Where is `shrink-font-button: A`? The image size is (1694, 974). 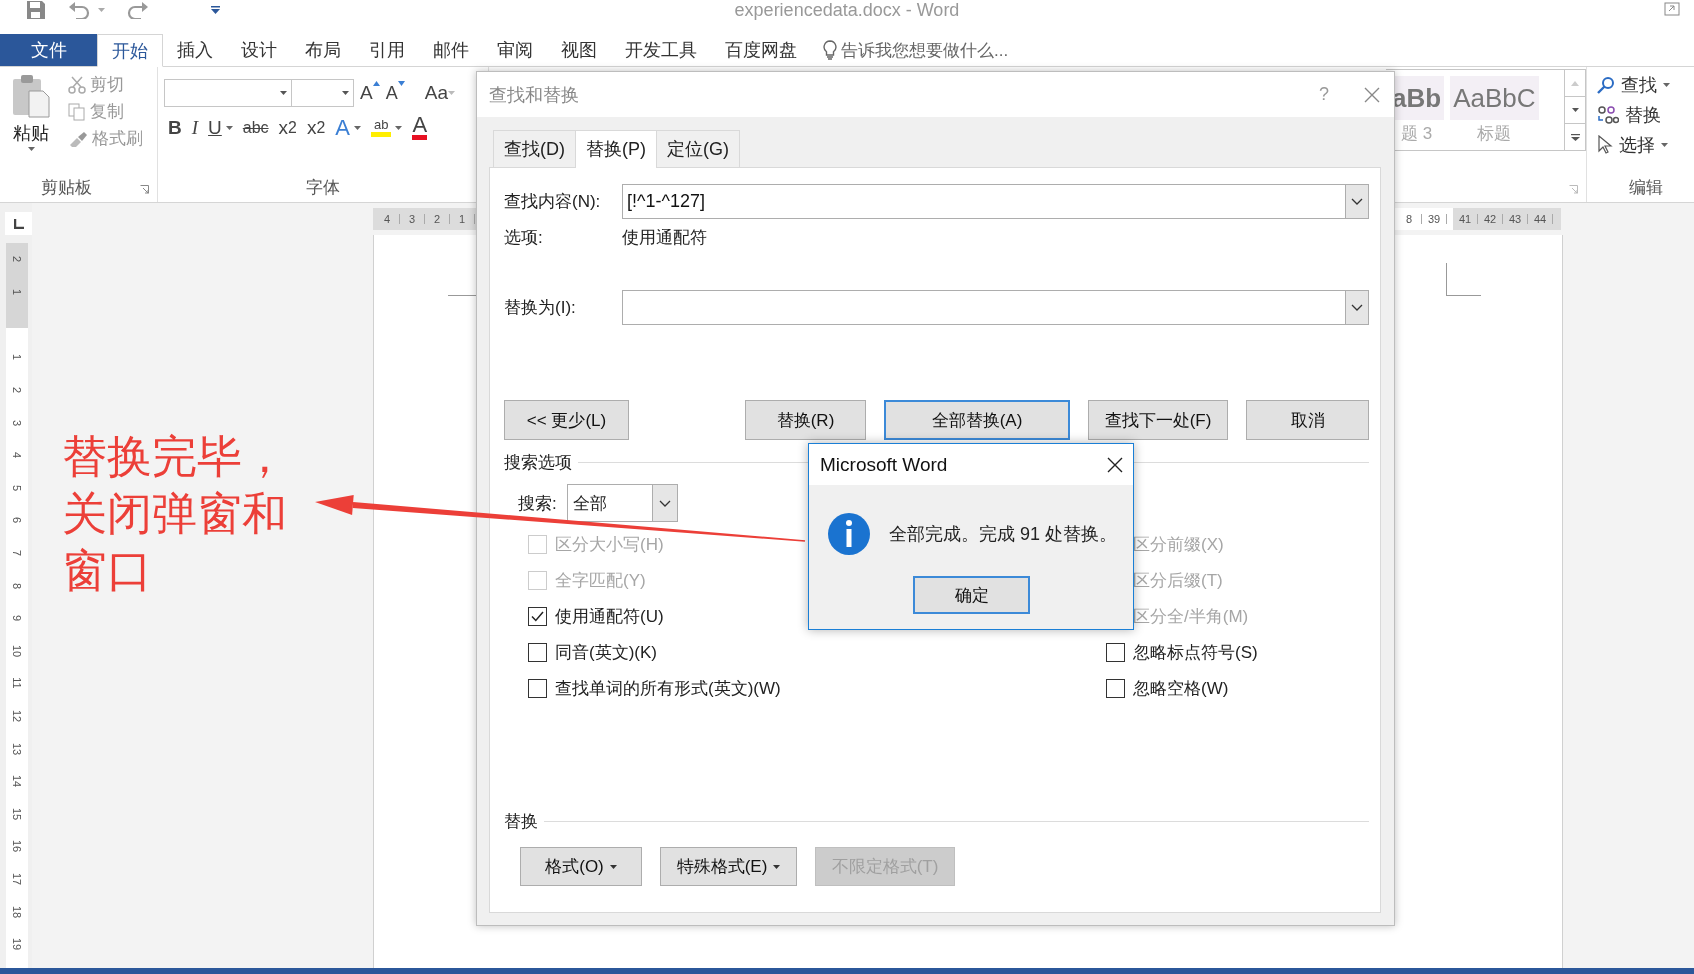 shrink-font-button: A is located at coordinates (395, 93).